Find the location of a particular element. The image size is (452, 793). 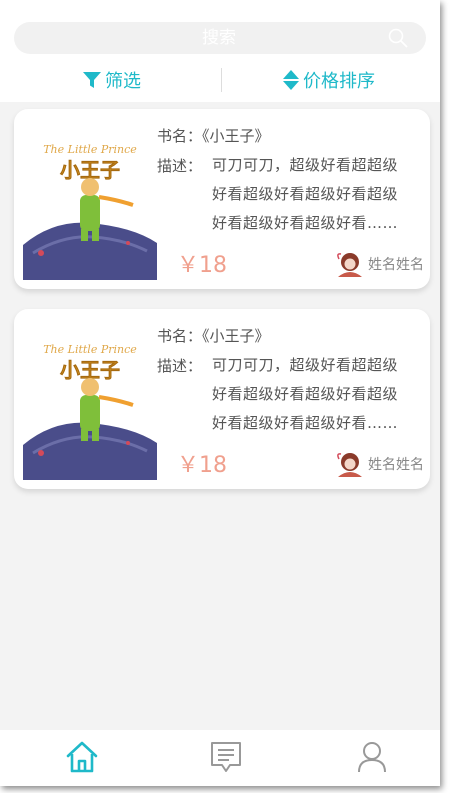

header: 筛选 价格排序 is located at coordinates (220, 51).